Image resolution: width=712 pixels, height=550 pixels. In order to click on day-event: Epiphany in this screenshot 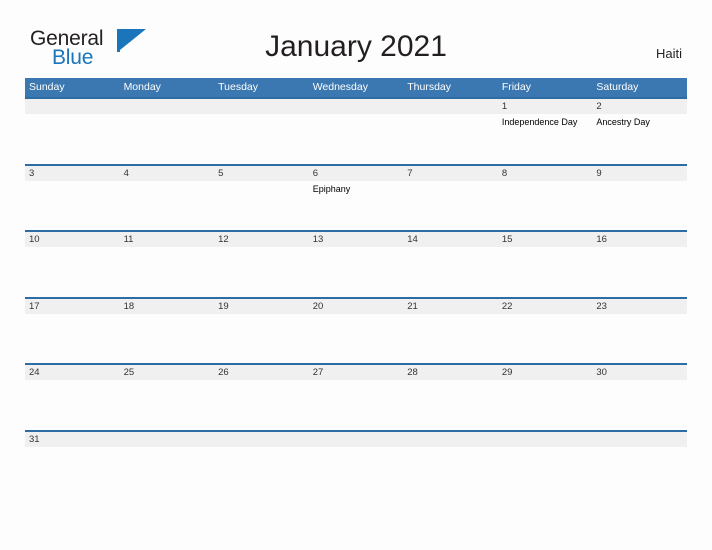, I will do `click(331, 188)`.